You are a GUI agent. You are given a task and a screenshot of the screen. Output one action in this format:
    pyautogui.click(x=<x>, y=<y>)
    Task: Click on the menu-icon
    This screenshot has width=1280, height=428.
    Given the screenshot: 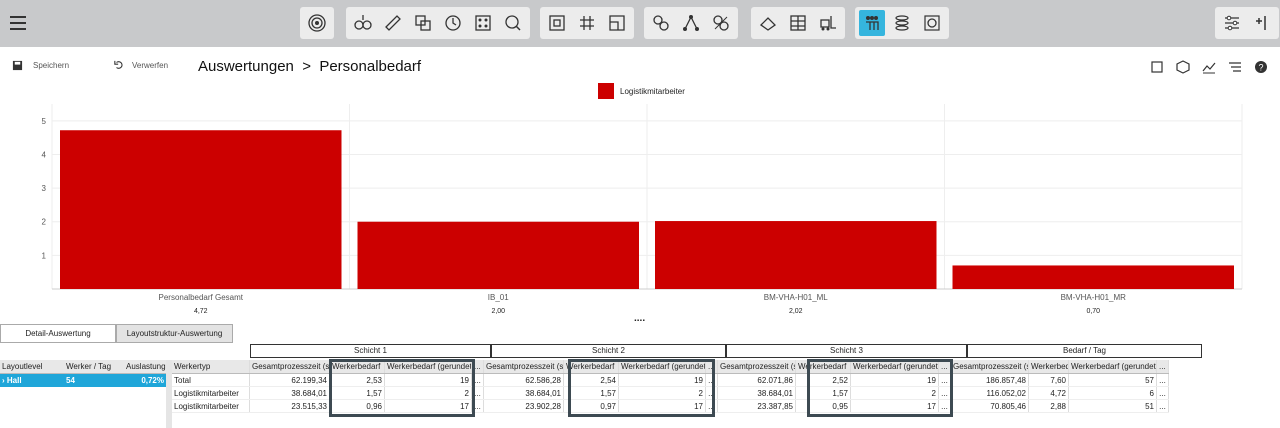 What is the action you would take?
    pyautogui.click(x=18, y=23)
    